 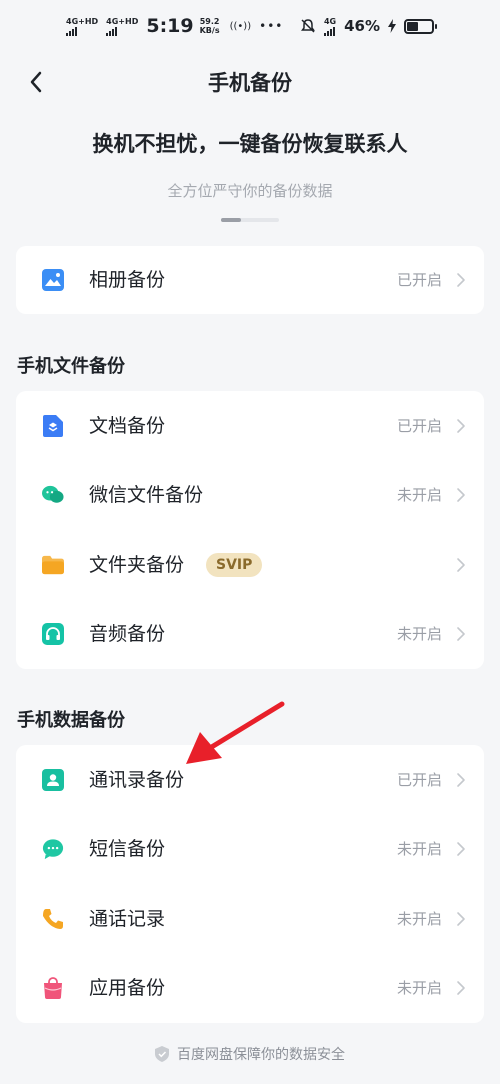 What do you see at coordinates (209, 30) in the screenshot?
I see `speed-unit: KB/s` at bounding box center [209, 30].